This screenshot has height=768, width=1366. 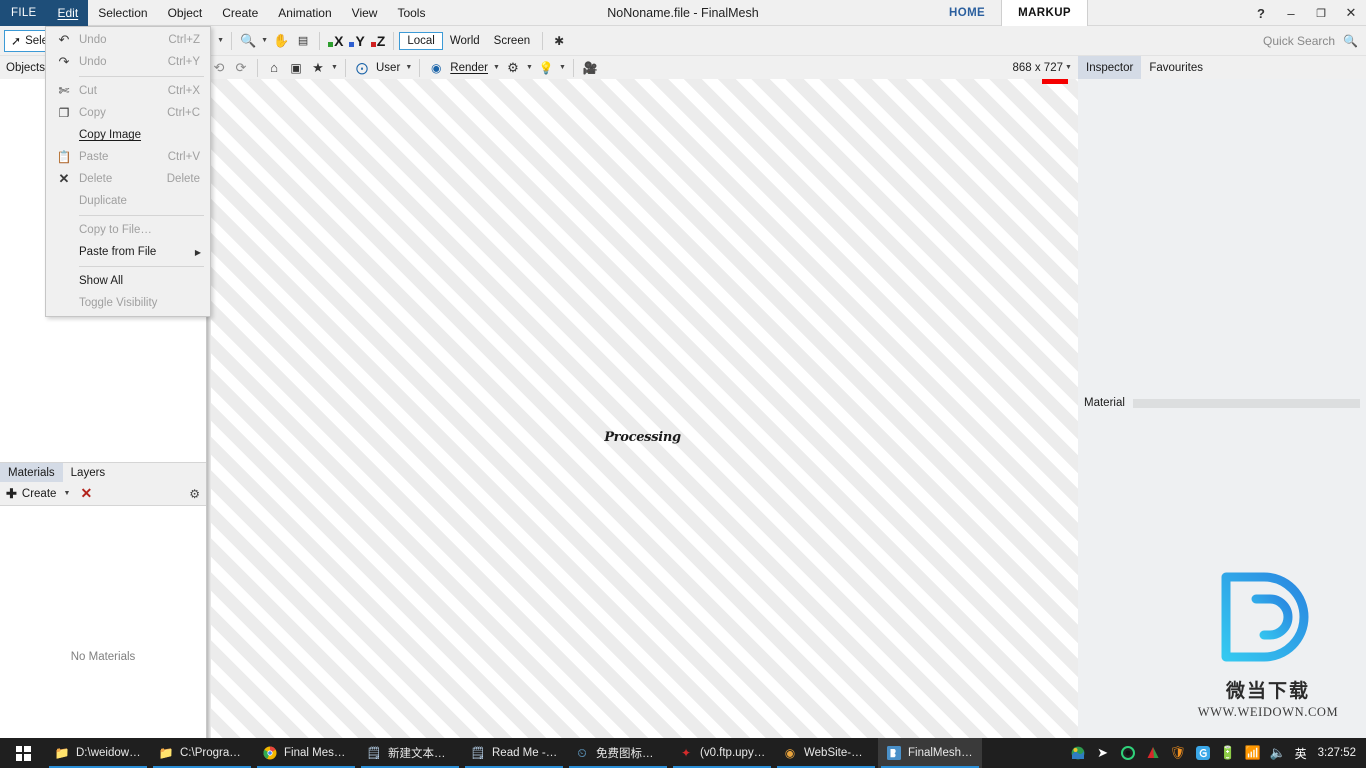 What do you see at coordinates (618, 753) in the screenshot?
I see `taskbar-item-icon-tool: ⏲ 免费图标工具` at bounding box center [618, 753].